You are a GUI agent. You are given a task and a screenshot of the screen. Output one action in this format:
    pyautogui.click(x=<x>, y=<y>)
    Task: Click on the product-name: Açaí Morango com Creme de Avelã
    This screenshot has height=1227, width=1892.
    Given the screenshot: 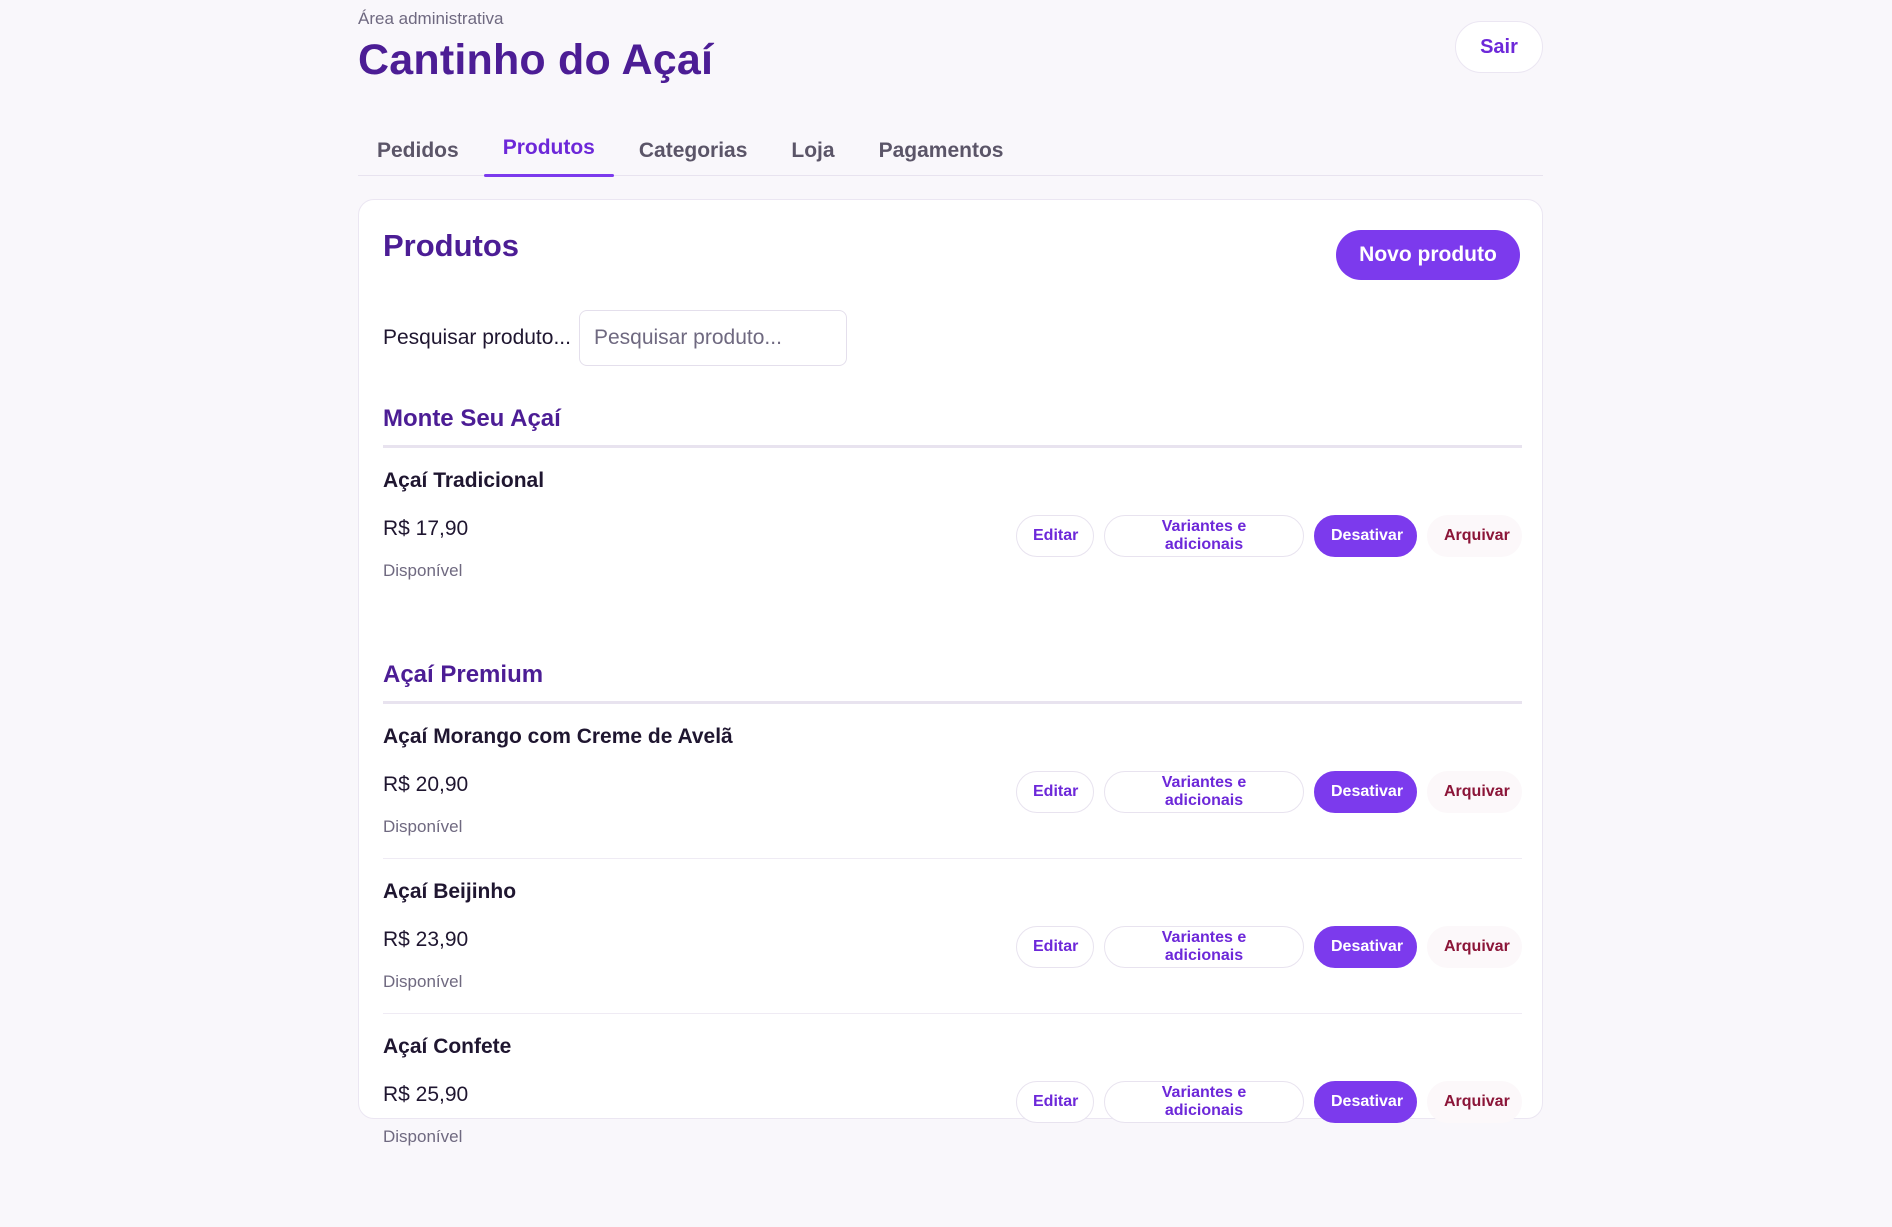 What is the action you would take?
    pyautogui.click(x=558, y=736)
    